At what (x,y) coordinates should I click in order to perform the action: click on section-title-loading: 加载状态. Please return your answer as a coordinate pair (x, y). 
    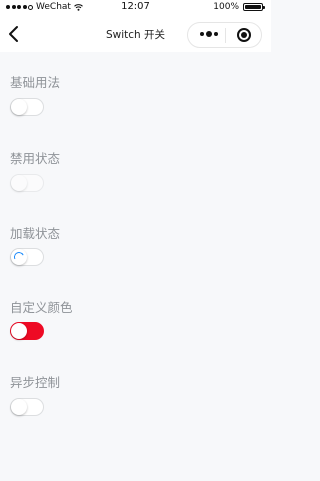
    Looking at the image, I should click on (35, 233).